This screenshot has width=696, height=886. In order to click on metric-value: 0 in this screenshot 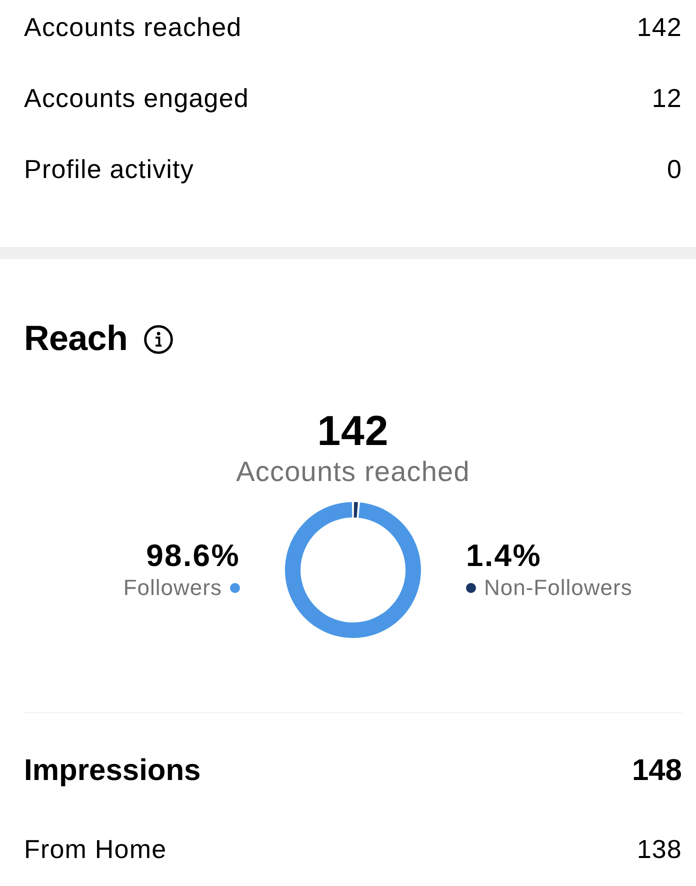, I will do `click(674, 169)`.